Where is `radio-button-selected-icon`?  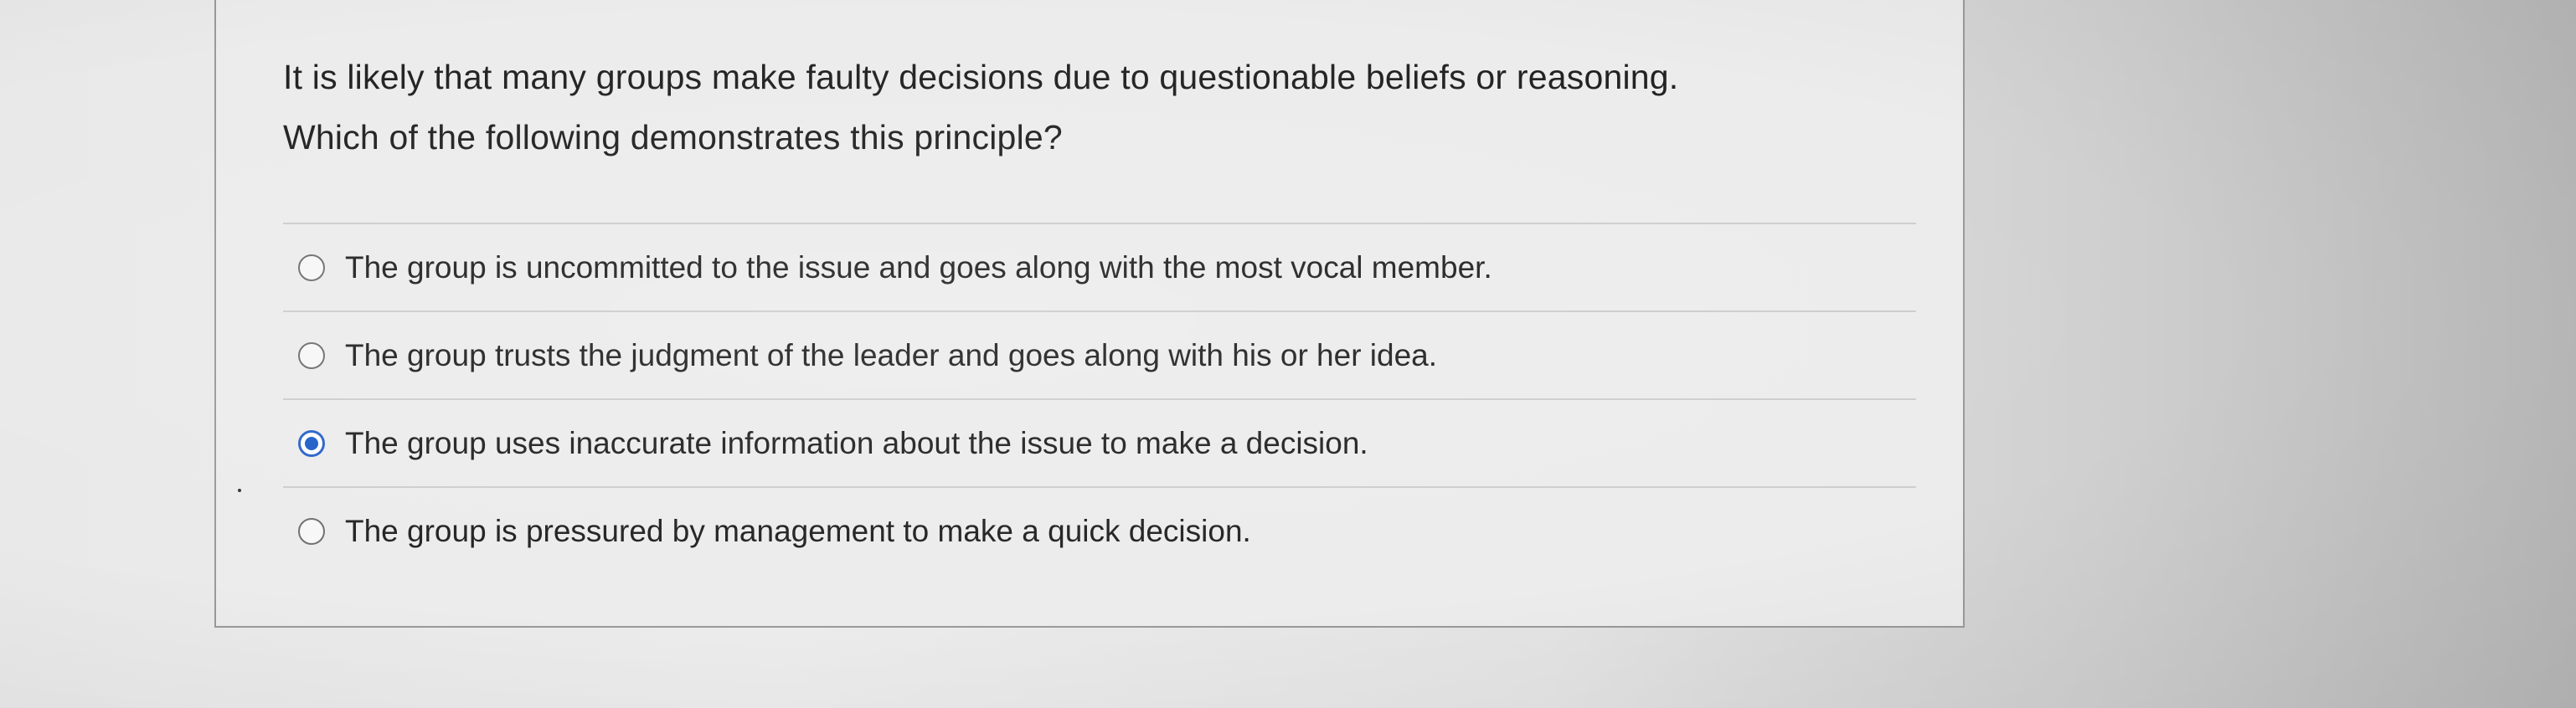
radio-button-selected-icon is located at coordinates (311, 443).